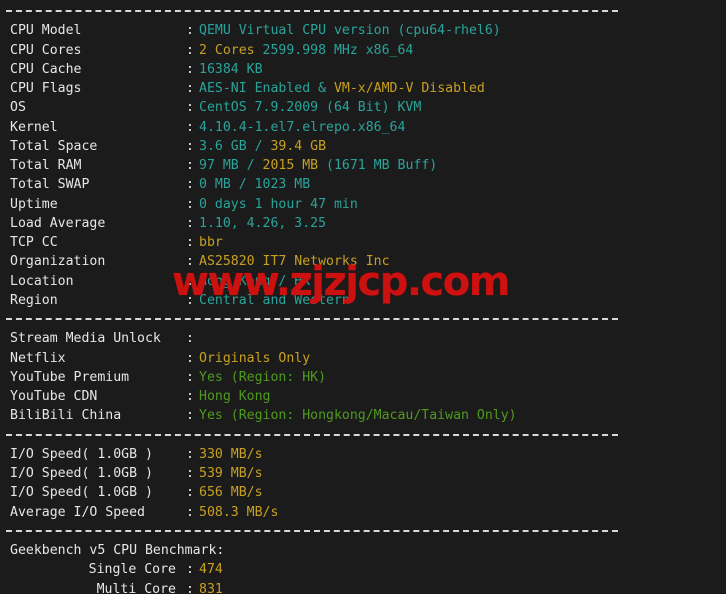 This screenshot has width=726, height=594. What do you see at coordinates (117, 550) in the screenshot?
I see `section-heading-text: Geekbench v5 CPU Benchmark:` at bounding box center [117, 550].